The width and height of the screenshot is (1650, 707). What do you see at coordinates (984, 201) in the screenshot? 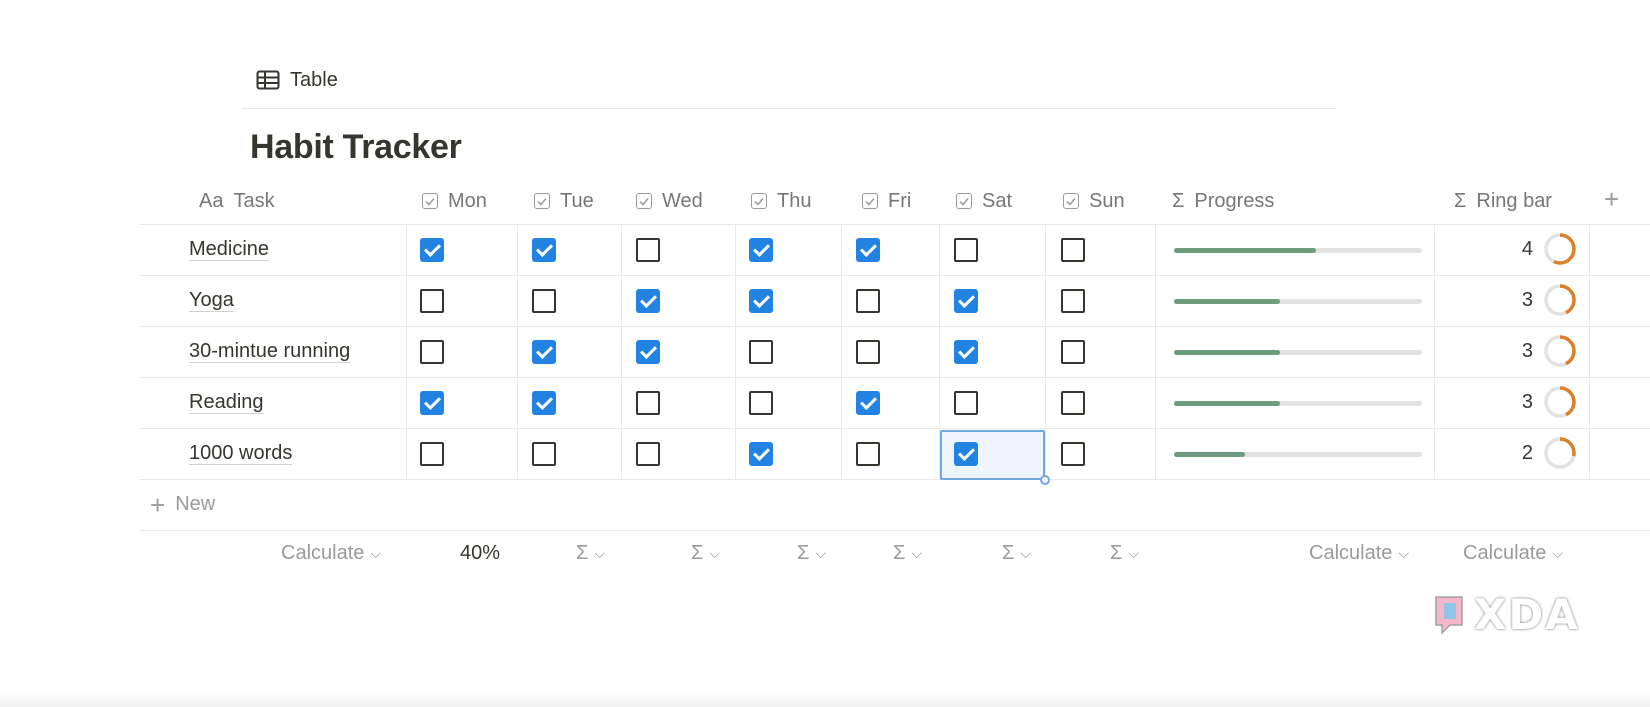
I see `column-header-sat: Sat` at bounding box center [984, 201].